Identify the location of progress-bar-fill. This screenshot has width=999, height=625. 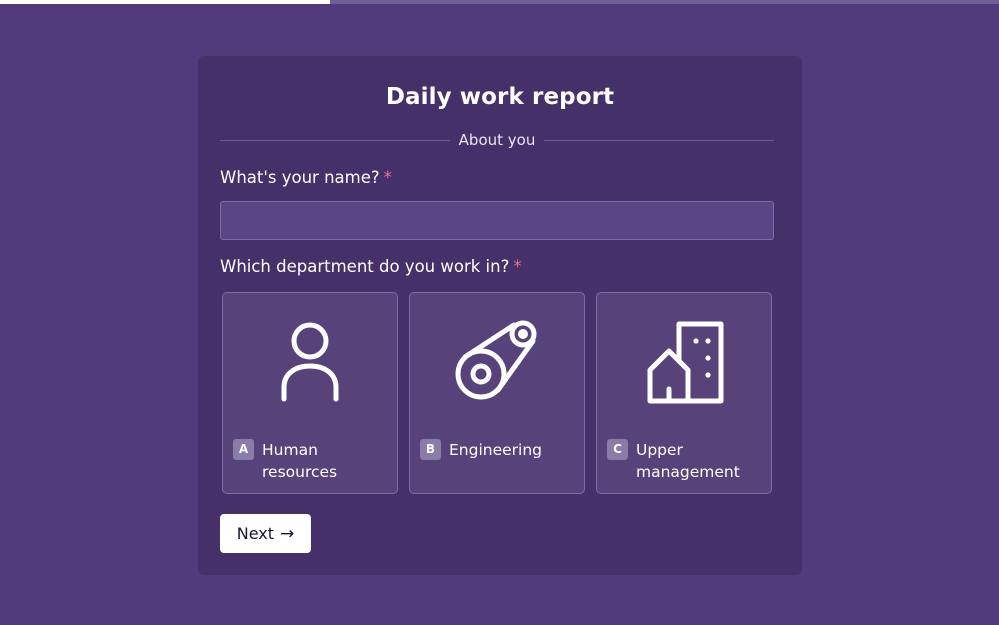
(165, 2).